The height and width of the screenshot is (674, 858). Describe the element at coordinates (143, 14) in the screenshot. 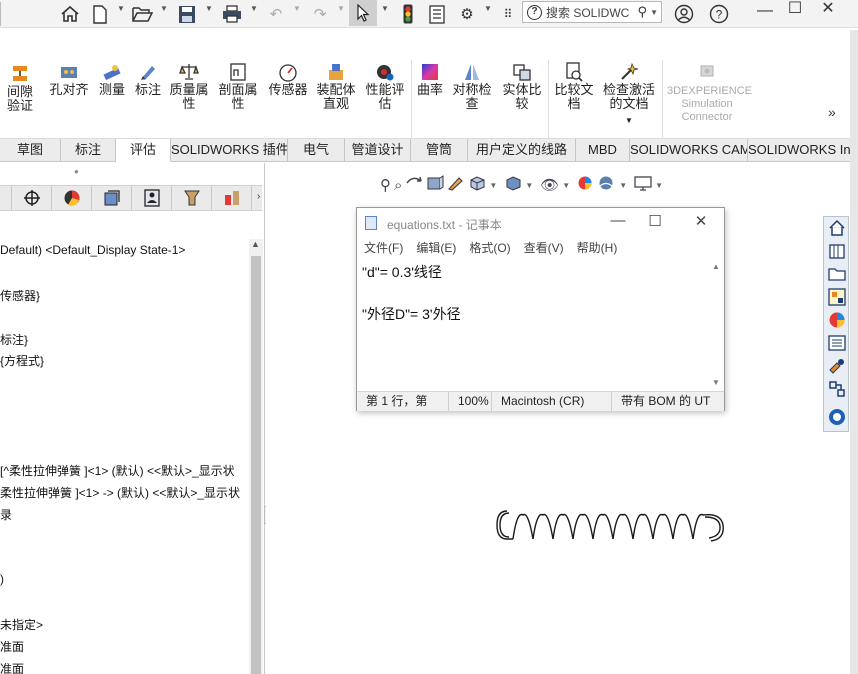

I see `open-icon` at that location.